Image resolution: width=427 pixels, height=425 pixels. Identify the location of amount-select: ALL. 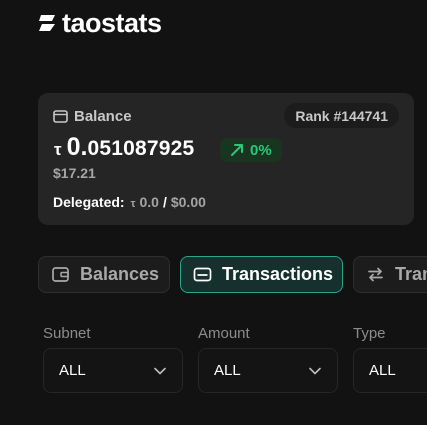
(268, 370).